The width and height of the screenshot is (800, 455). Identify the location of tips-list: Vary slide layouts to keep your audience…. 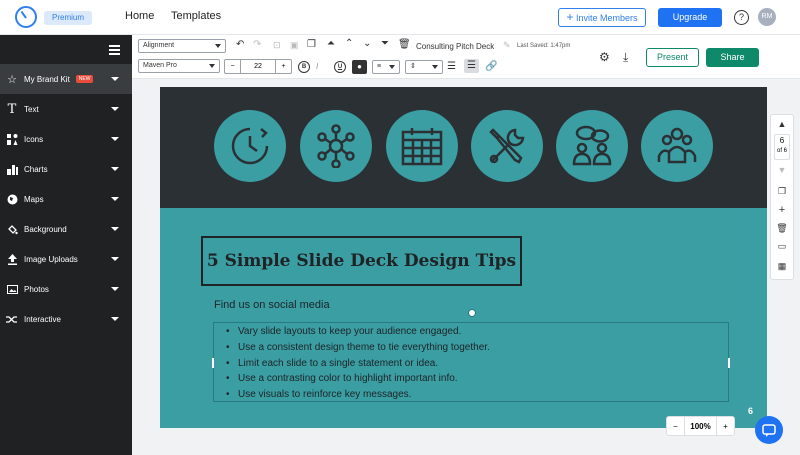
(471, 363).